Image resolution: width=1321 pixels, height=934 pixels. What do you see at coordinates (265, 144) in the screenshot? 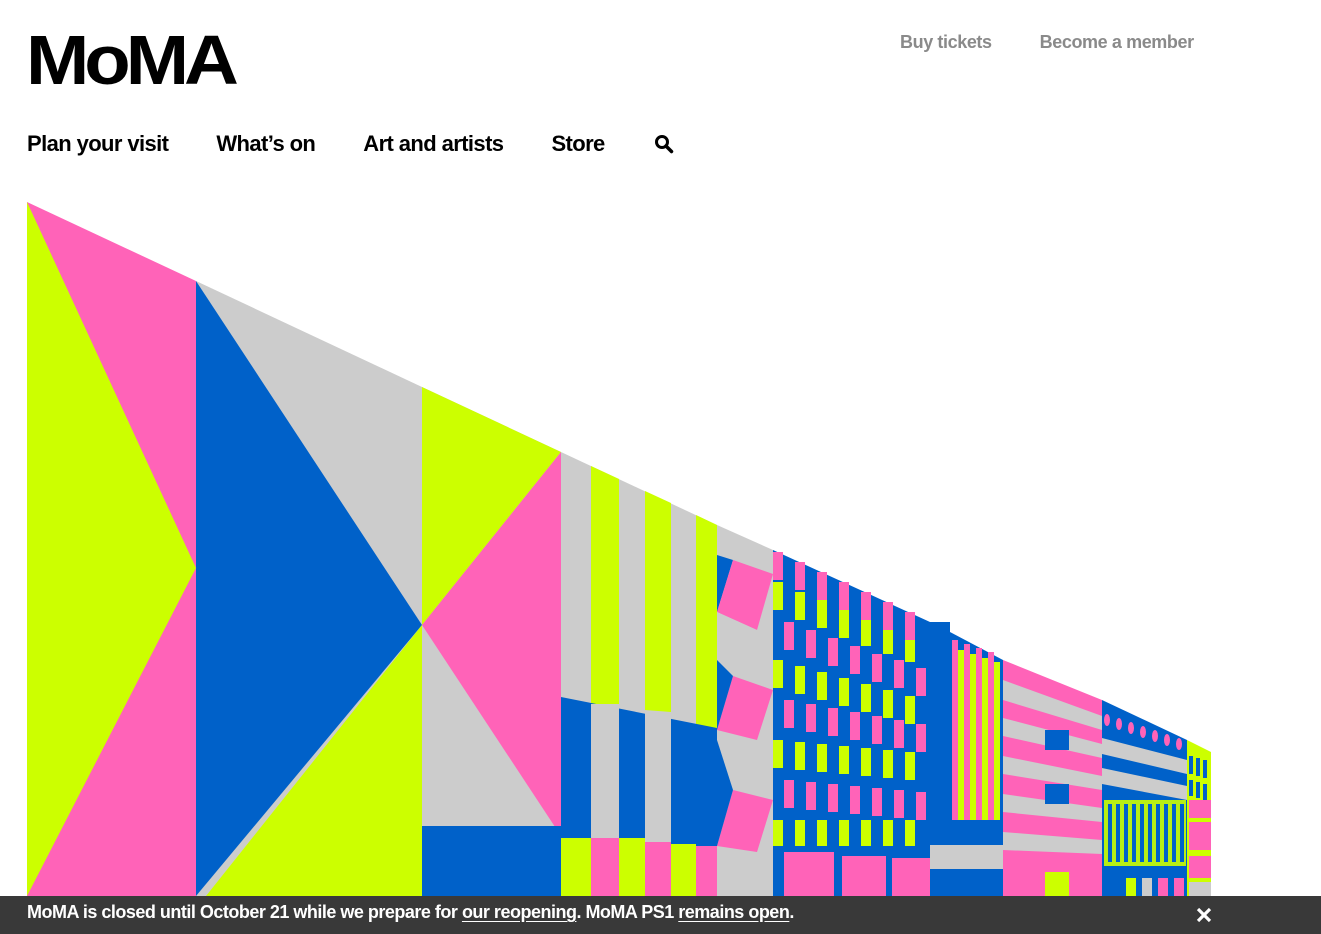
I see `nav-whats-on: What’s on` at bounding box center [265, 144].